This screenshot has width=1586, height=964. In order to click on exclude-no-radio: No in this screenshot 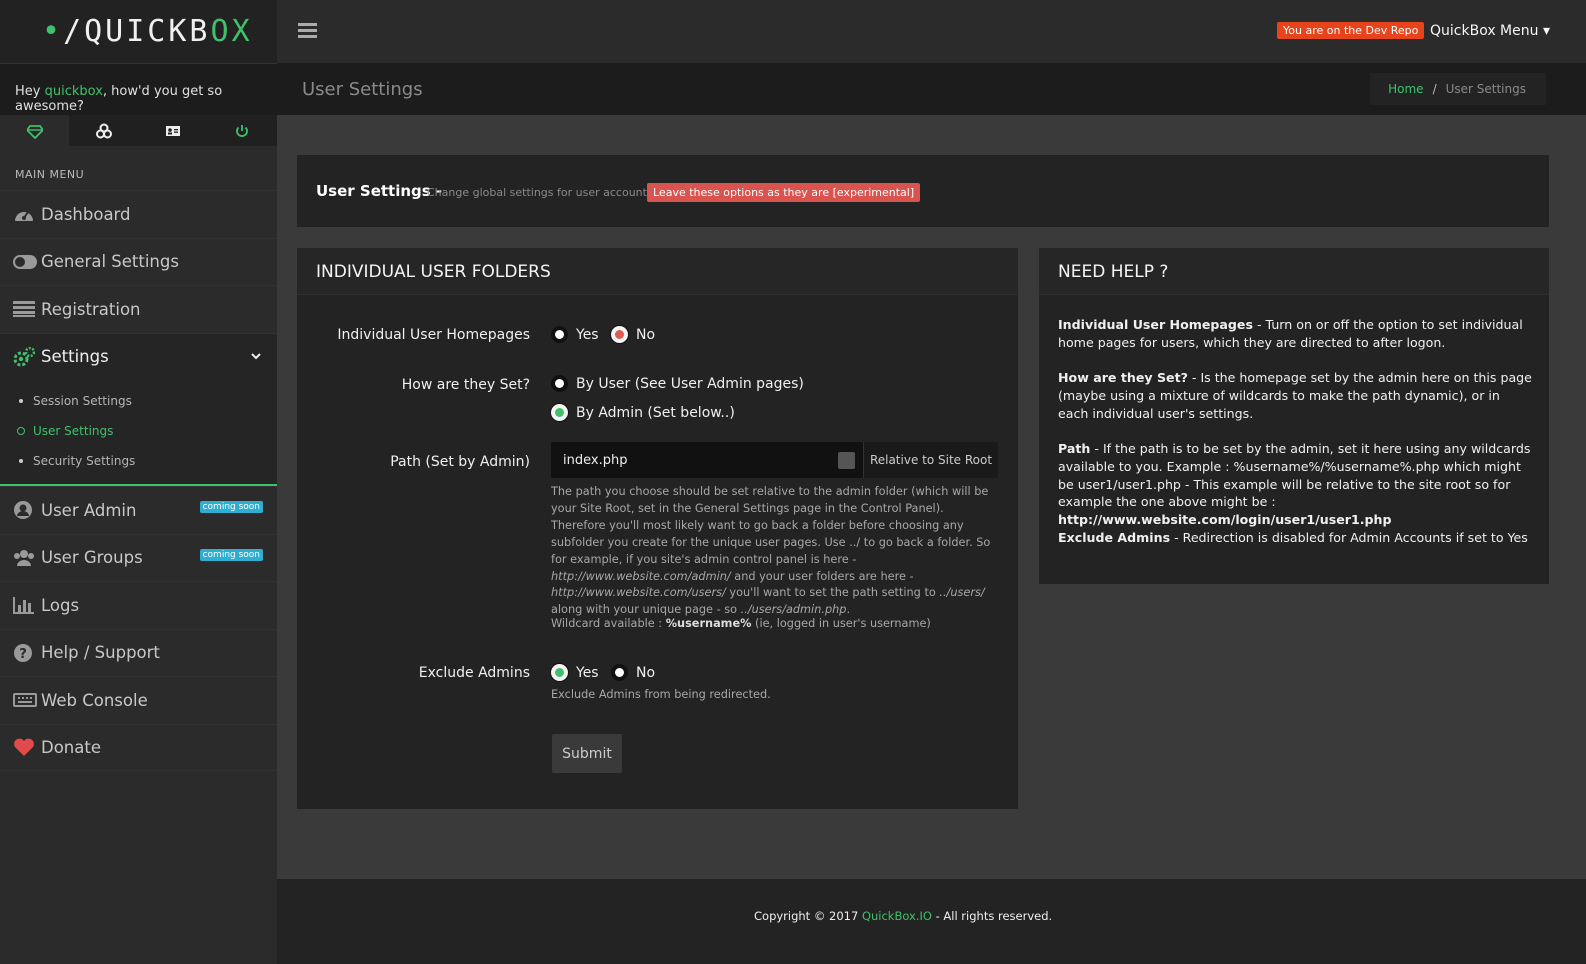, I will do `click(633, 672)`.